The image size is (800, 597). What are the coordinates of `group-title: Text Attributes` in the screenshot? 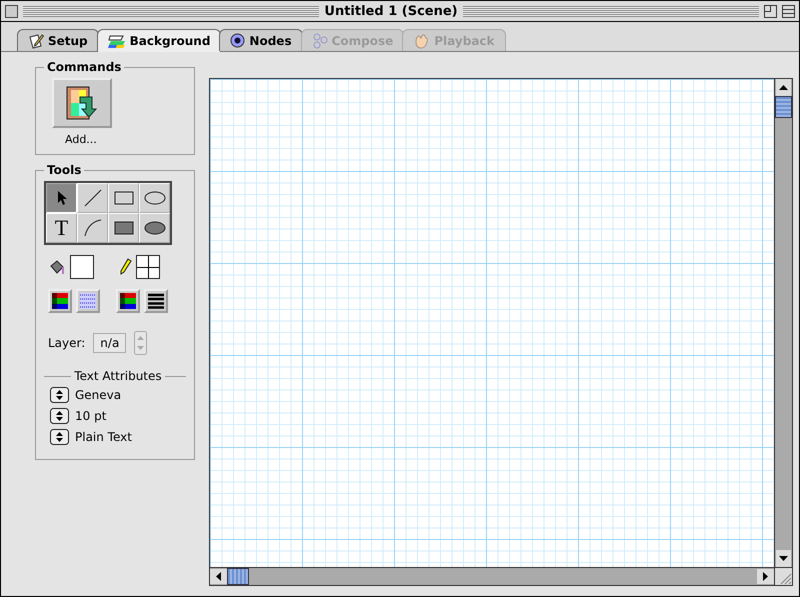 It's located at (118, 376).